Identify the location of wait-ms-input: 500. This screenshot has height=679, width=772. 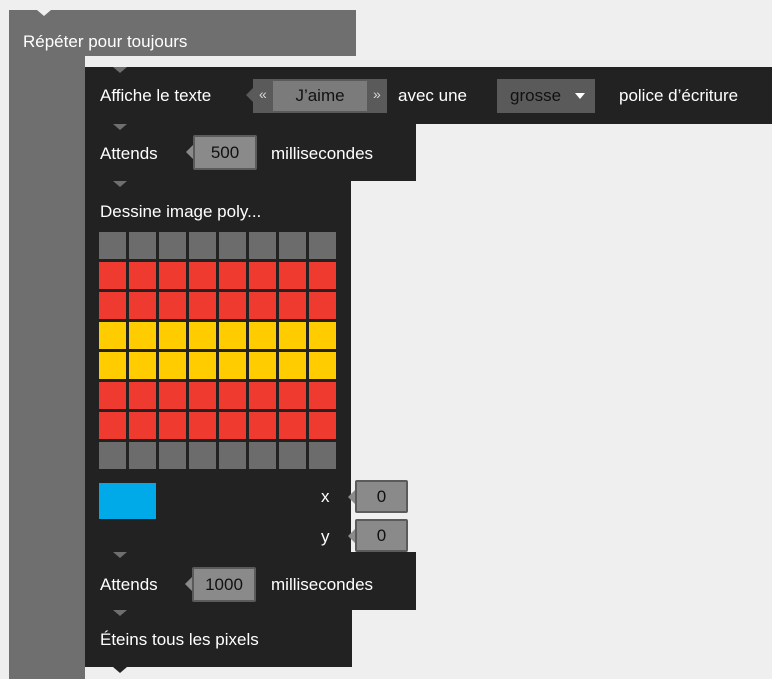
(221, 152).